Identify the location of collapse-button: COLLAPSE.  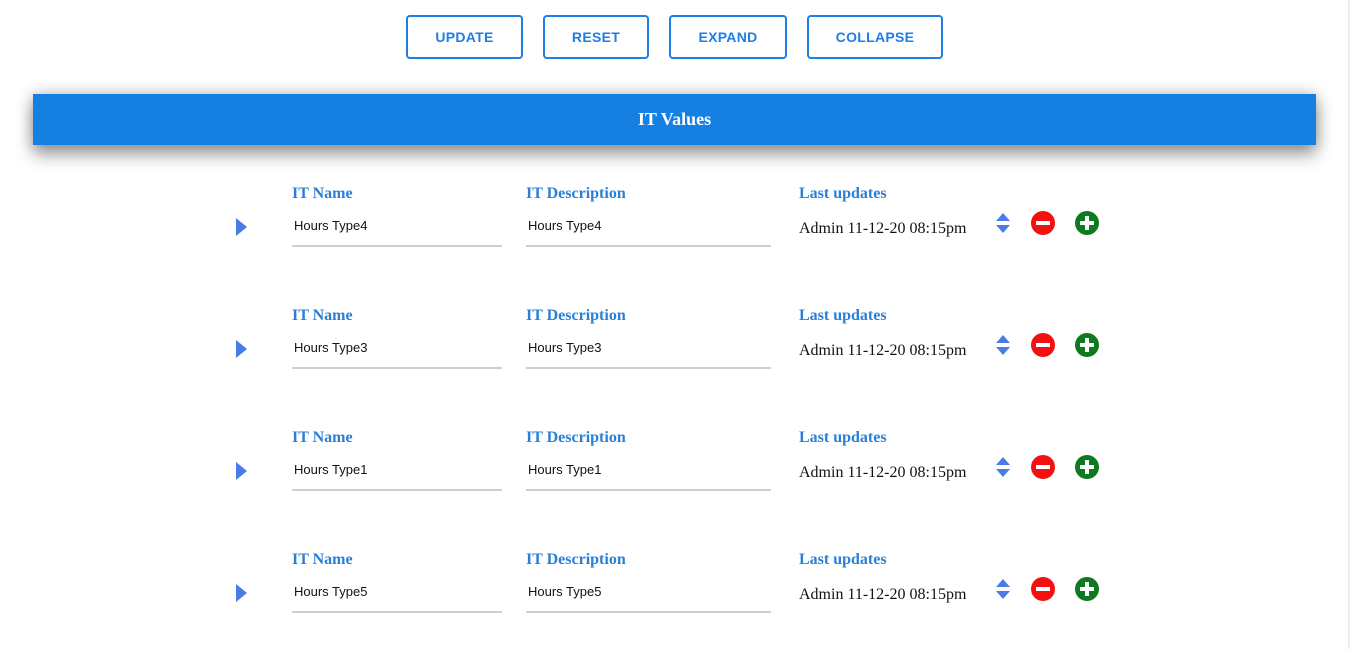
(875, 37).